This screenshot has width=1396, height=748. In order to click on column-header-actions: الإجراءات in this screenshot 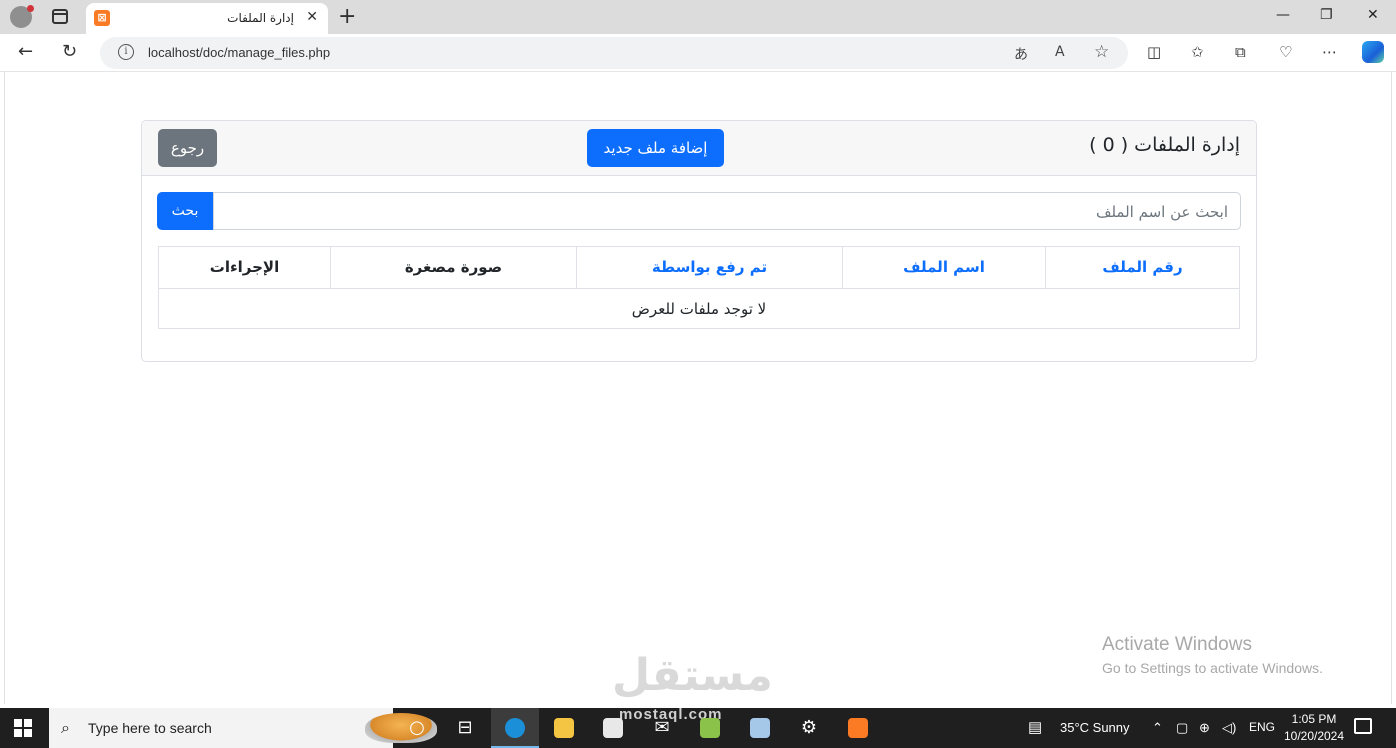, I will do `click(244, 267)`.